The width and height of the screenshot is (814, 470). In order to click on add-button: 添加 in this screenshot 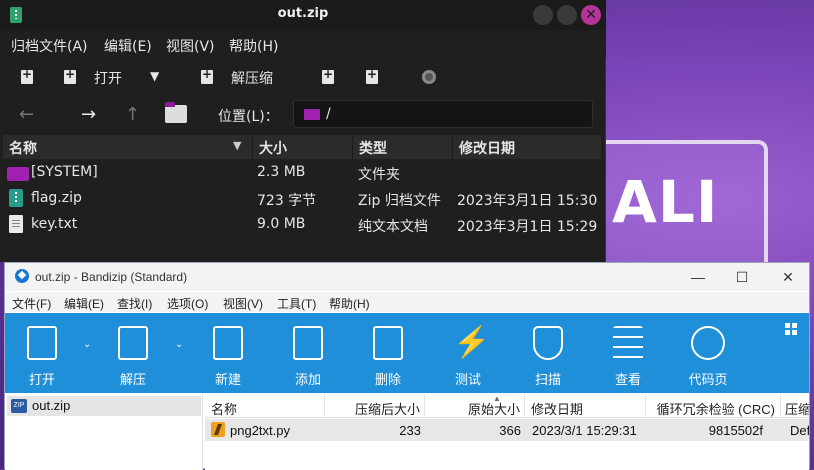, I will do `click(308, 353)`.